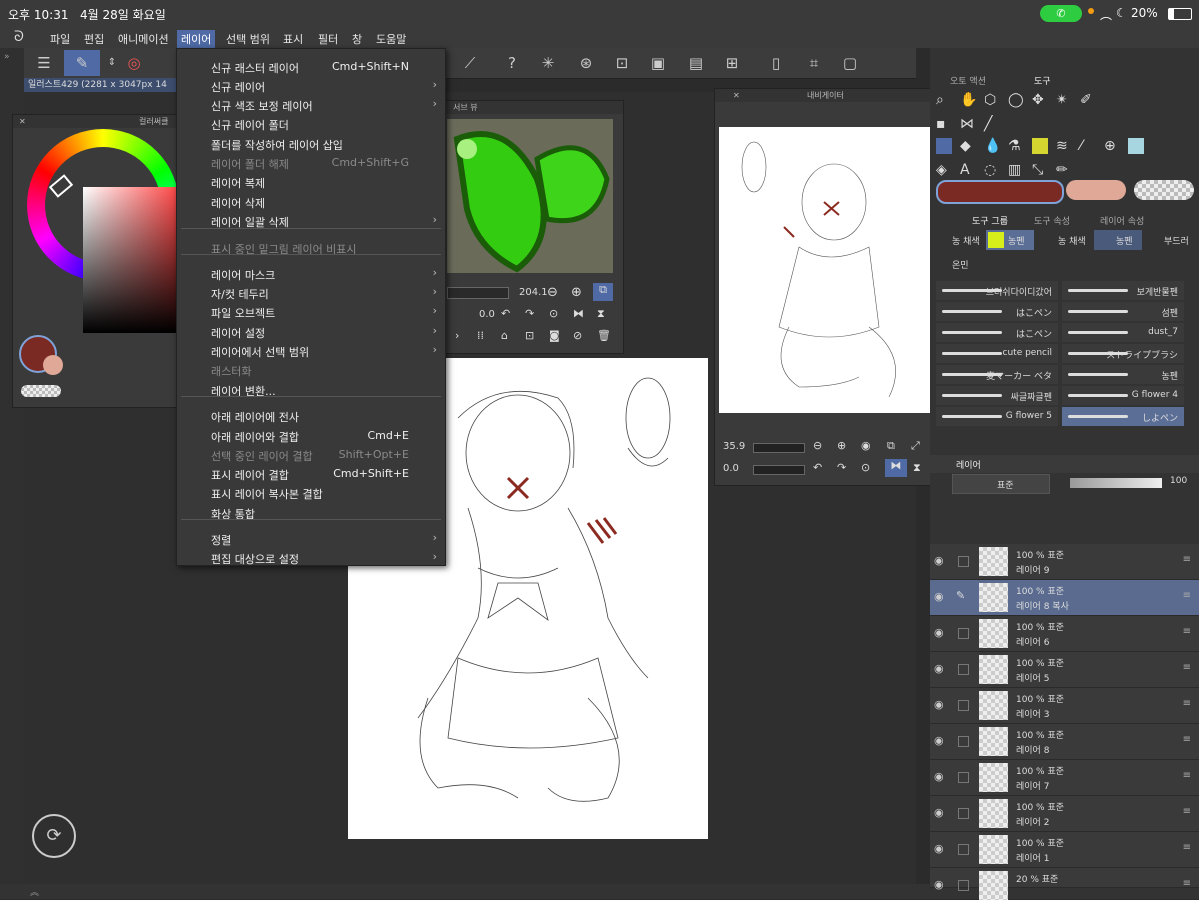 Image resolution: width=1199 pixels, height=900 pixels. Describe the element at coordinates (1042, 80) in the screenshot. I see `tab-tool: 도구` at that location.